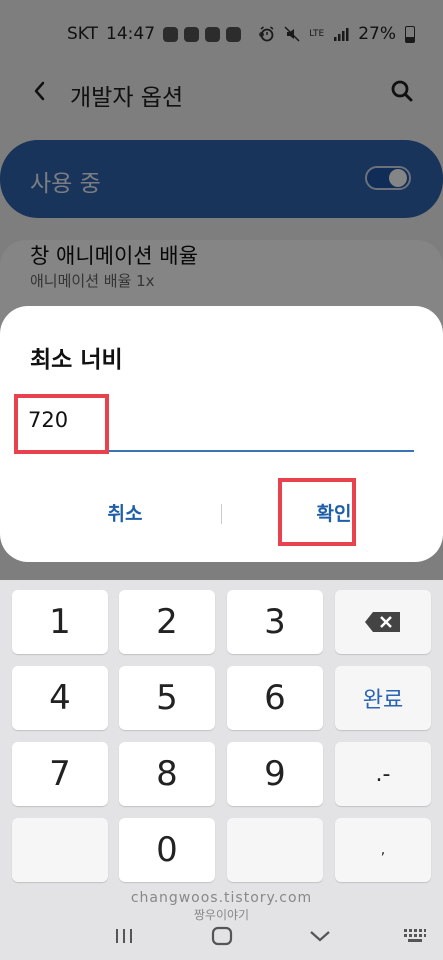 Image resolution: width=443 pixels, height=960 pixels. Describe the element at coordinates (275, 698) in the screenshot. I see `key-6: 6` at that location.